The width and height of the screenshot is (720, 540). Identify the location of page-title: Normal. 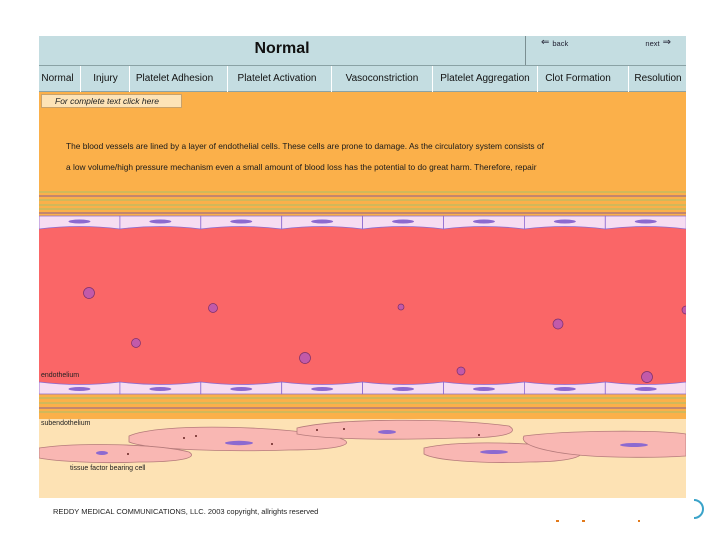
(282, 48).